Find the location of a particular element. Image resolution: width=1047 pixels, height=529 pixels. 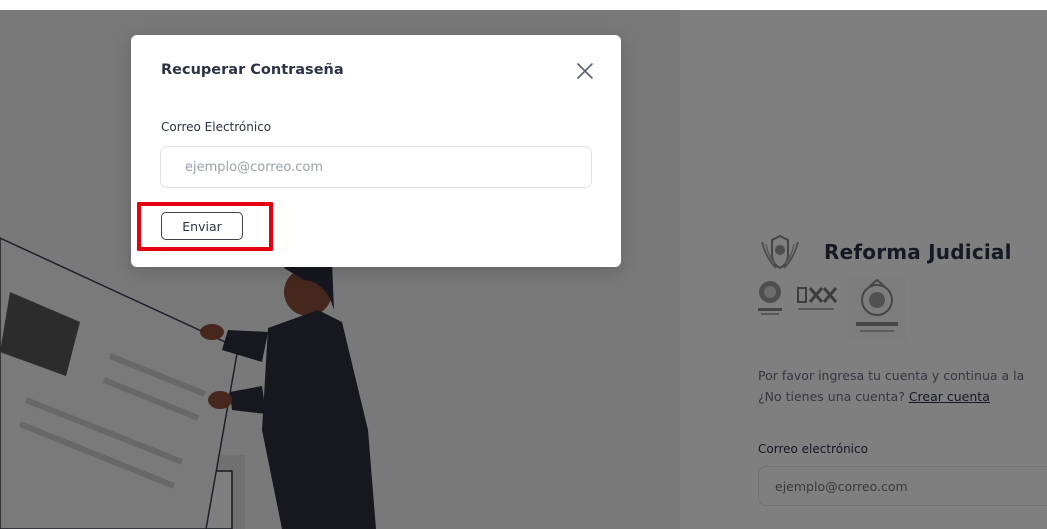

modal-title: Recuperar Contraseña is located at coordinates (252, 70).